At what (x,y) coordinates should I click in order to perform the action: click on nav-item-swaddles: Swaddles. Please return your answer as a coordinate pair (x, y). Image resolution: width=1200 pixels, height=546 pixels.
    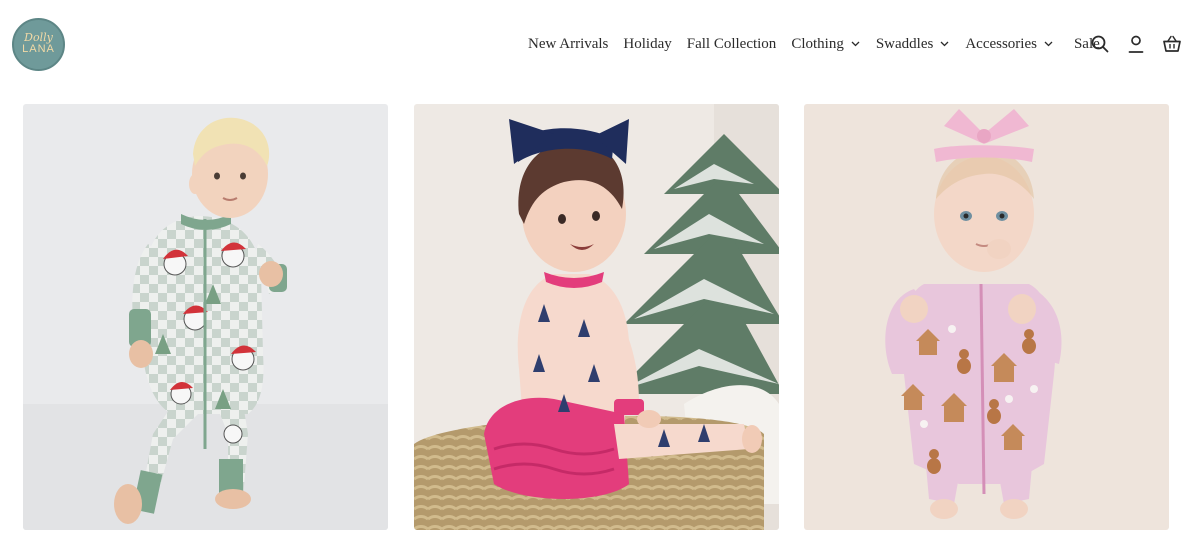
    Looking at the image, I should click on (913, 44).